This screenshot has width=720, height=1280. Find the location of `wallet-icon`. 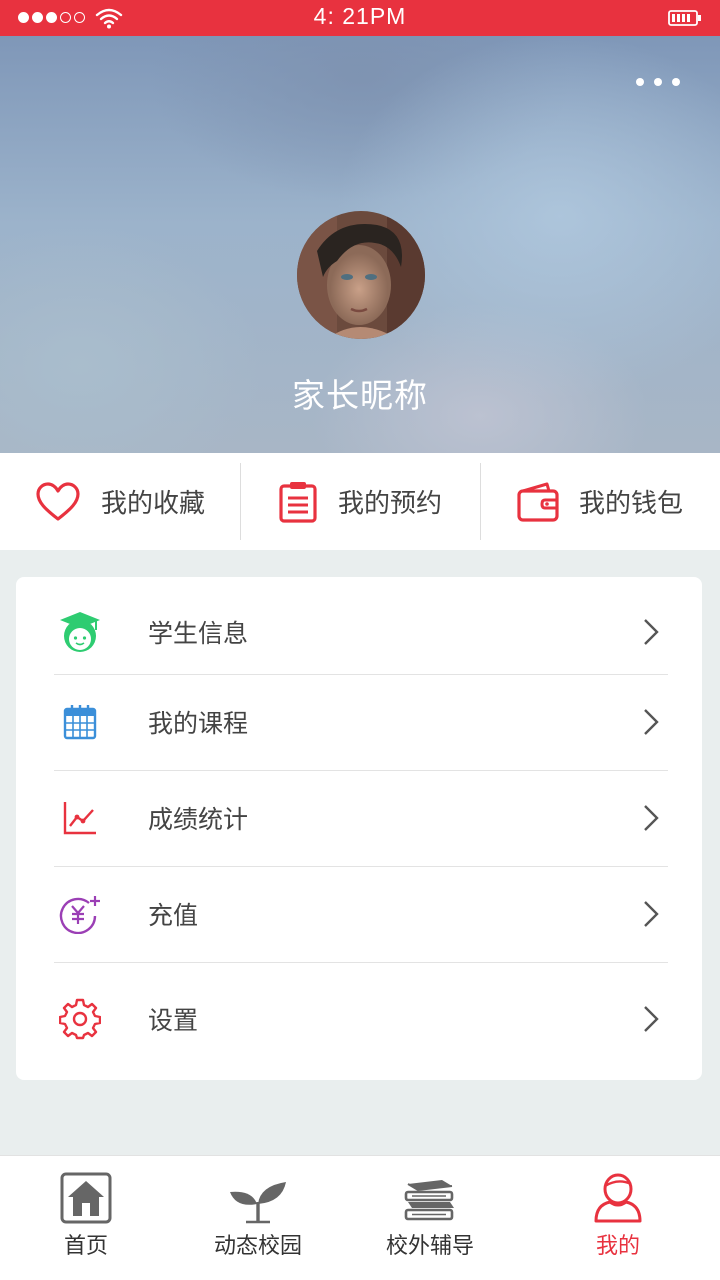

wallet-icon is located at coordinates (538, 502).